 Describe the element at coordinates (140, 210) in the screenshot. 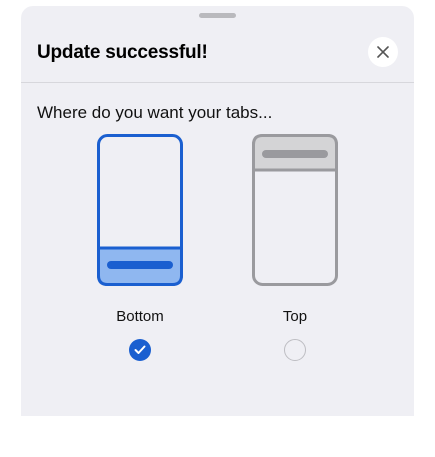

I see `phone-tabs-bottom-icon` at that location.